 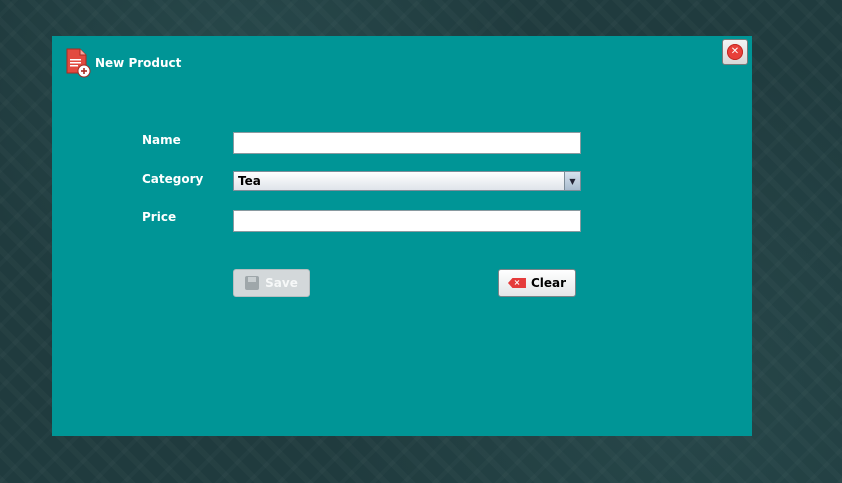 I want to click on name-input, so click(x=407, y=143).